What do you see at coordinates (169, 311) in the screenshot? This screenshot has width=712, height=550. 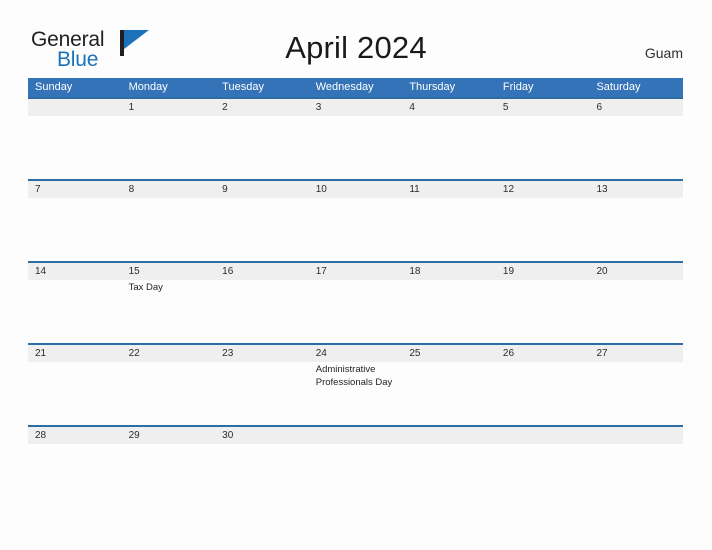 I see `day-cell: Tax Day` at bounding box center [169, 311].